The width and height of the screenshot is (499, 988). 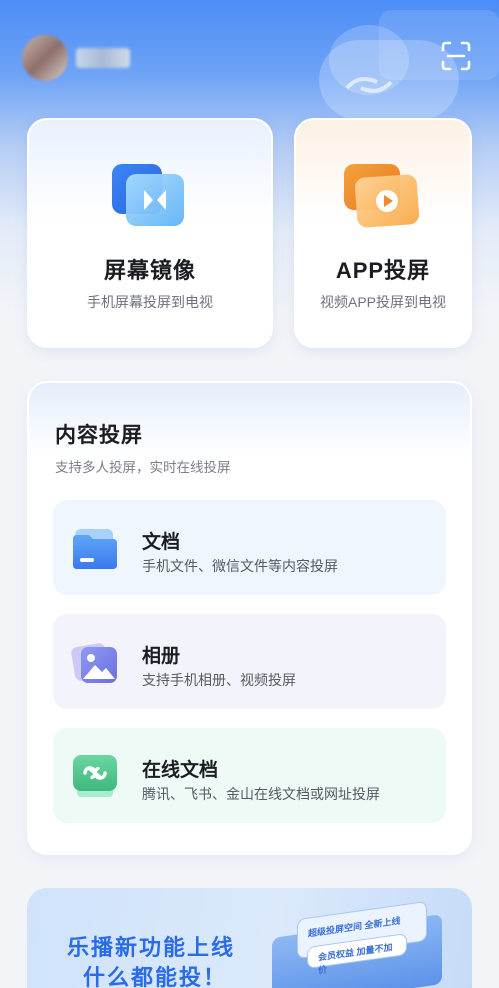 What do you see at coordinates (384, 197) in the screenshot?
I see `play-icon` at bounding box center [384, 197].